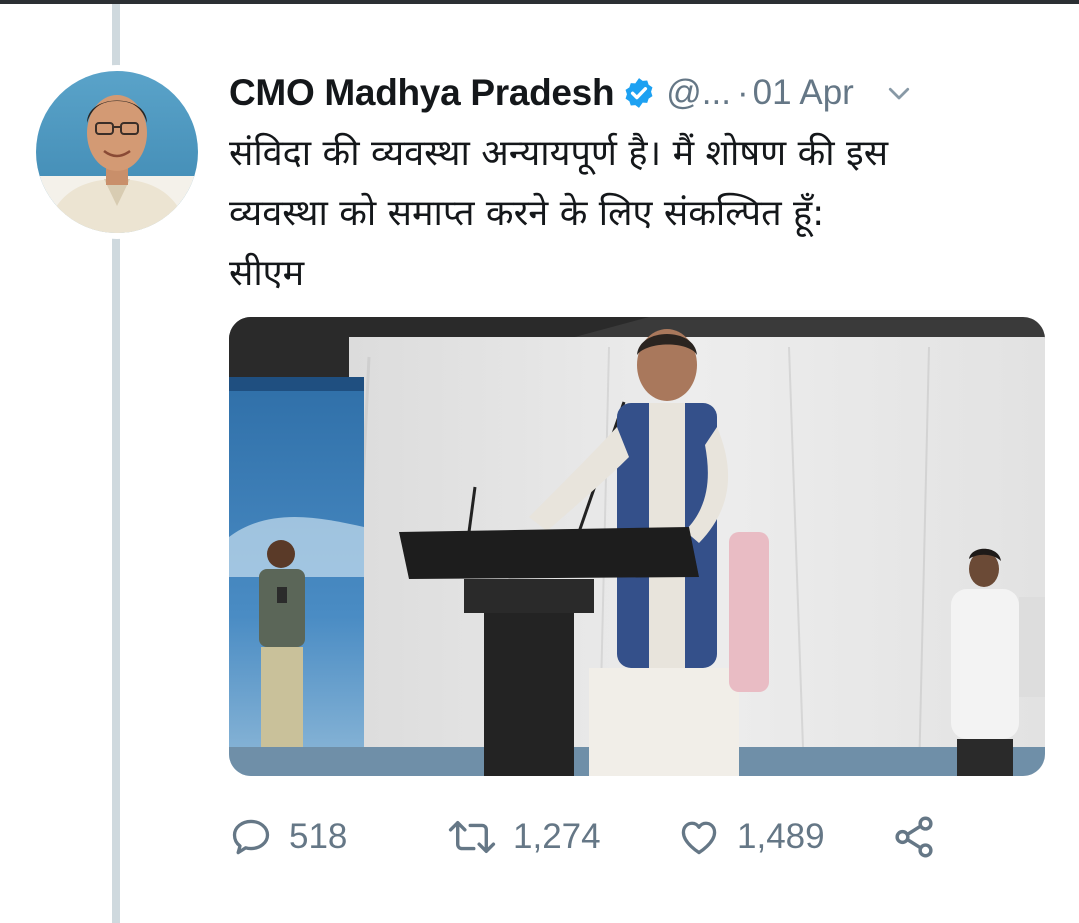 Image resolution: width=1079 pixels, height=923 pixels. What do you see at coordinates (267, 273) in the screenshot?
I see `tweet-text-line: सीएम` at bounding box center [267, 273].